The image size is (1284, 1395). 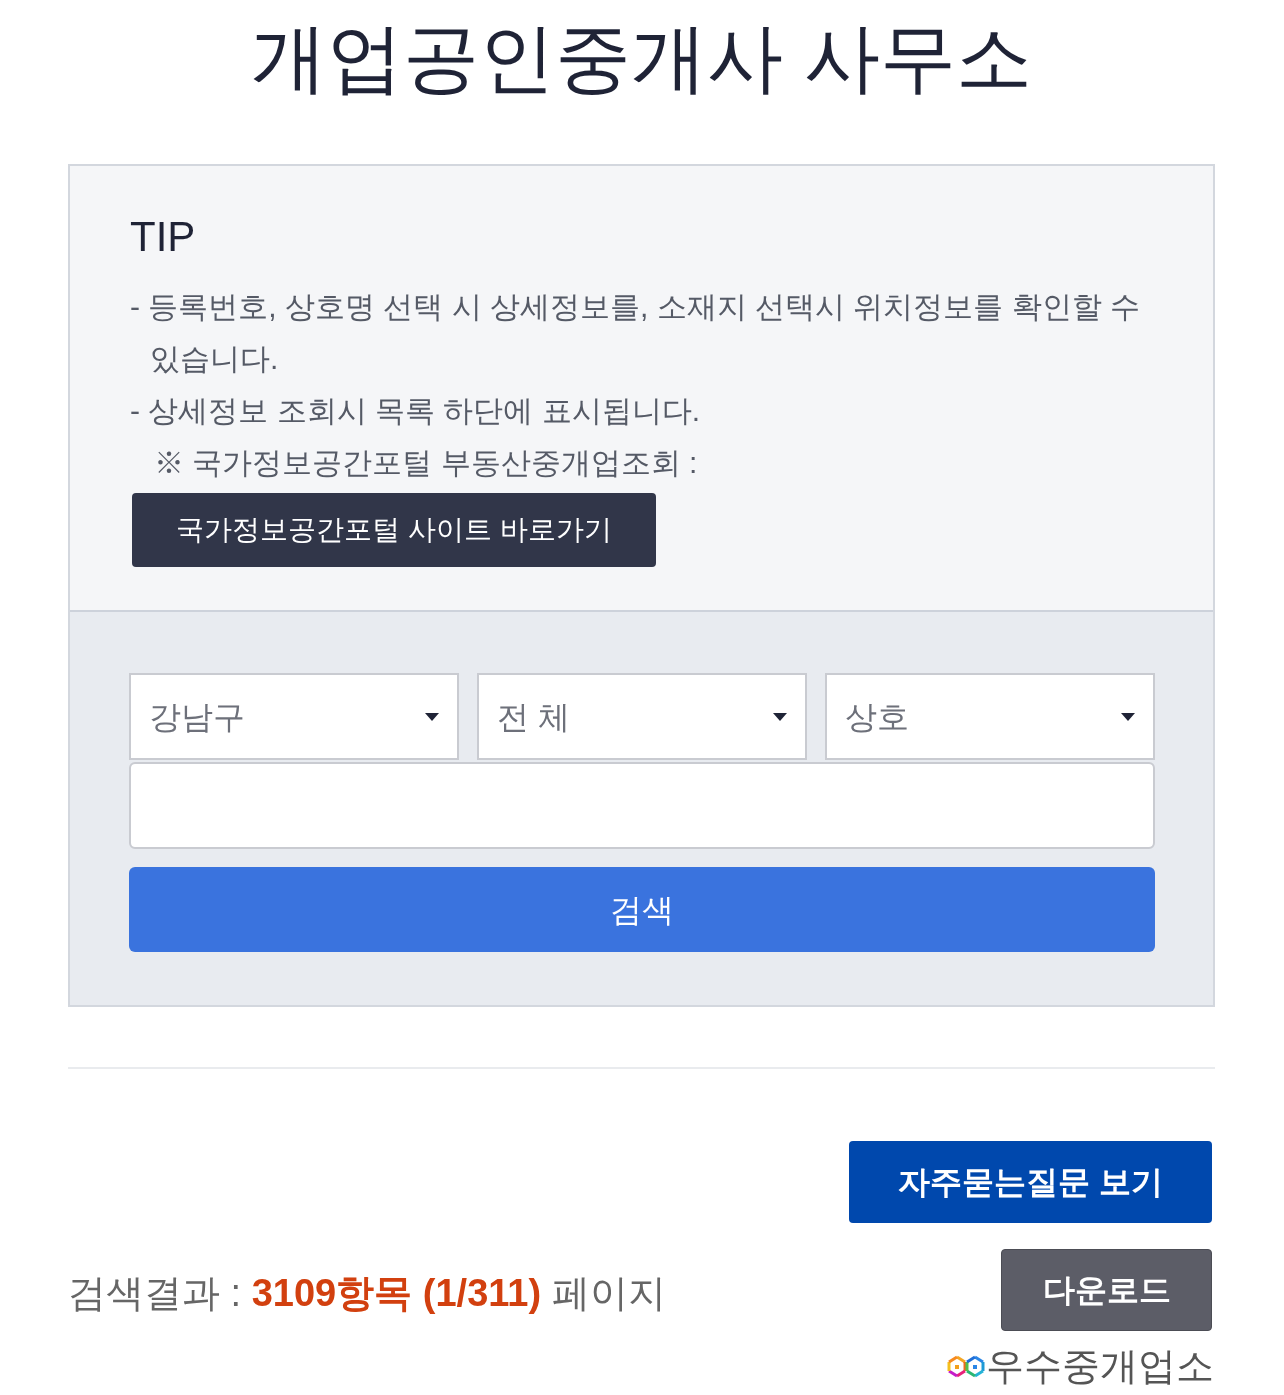 I want to click on portal-link-button: 국가정보공간포털 사이트 바로가기, so click(x=394, y=530).